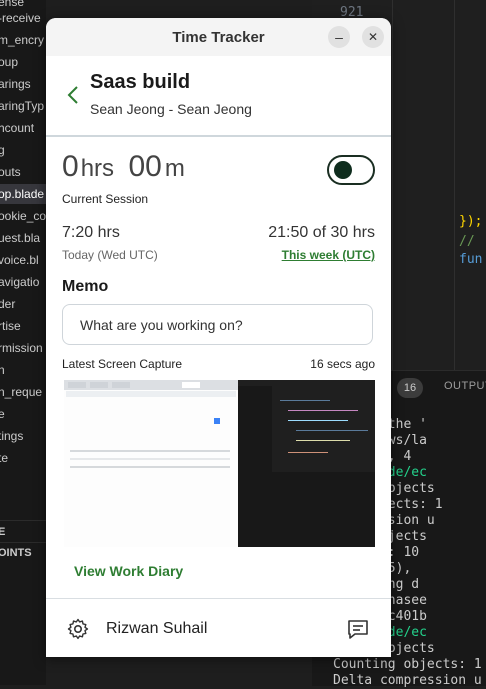 Image resolution: width=486 pixels, height=689 pixels. Describe the element at coordinates (323, 509) in the screenshot. I see `thumbnail-terminal` at that location.